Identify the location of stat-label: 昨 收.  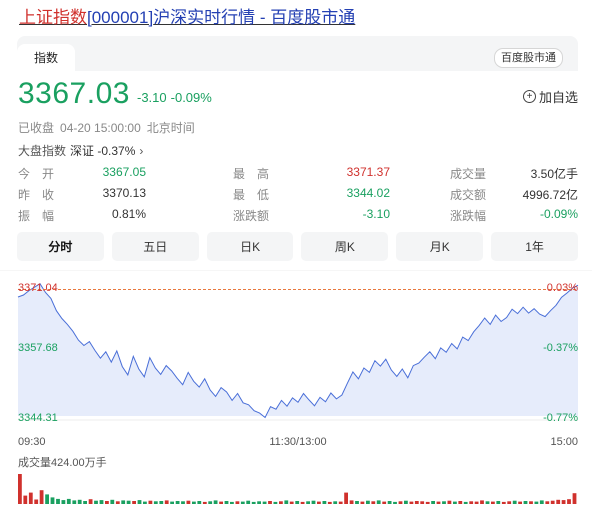
(36, 195).